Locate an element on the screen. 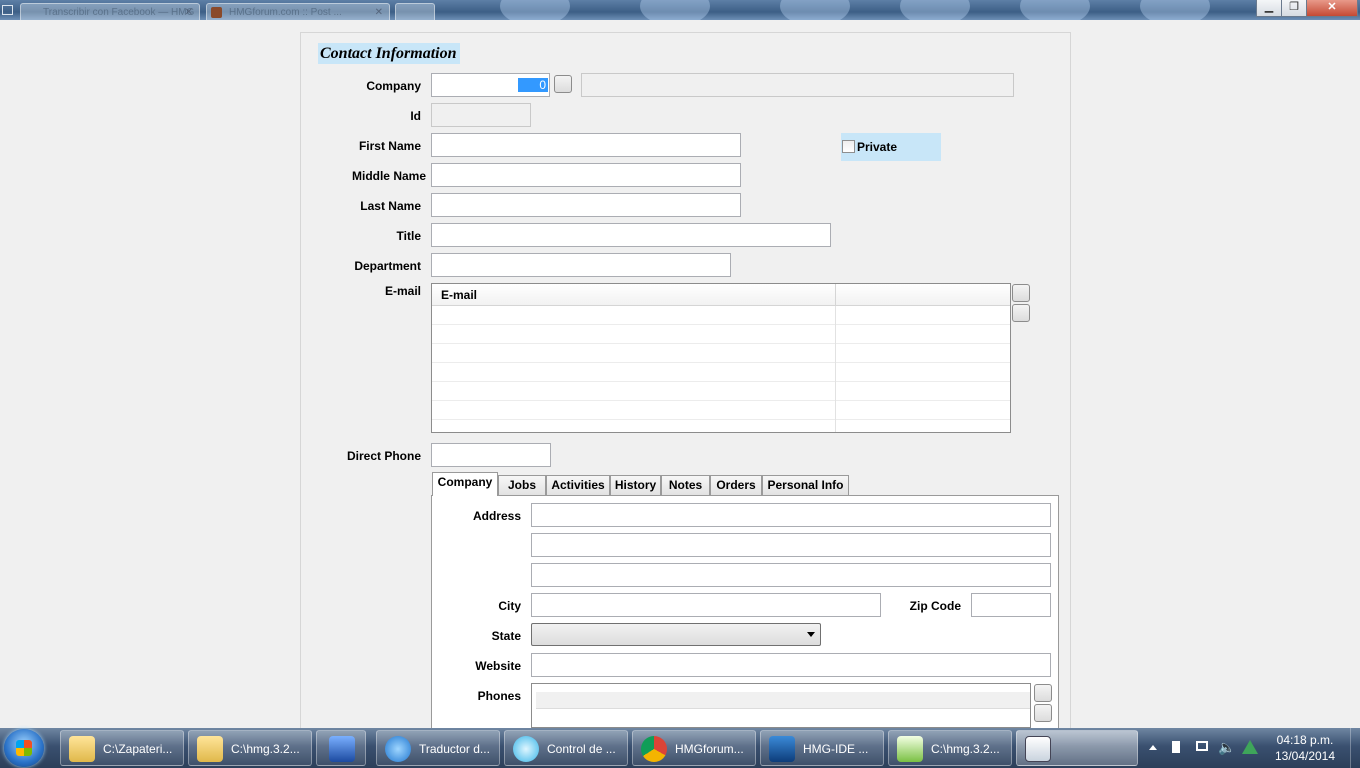  company-name-field is located at coordinates (797, 85).